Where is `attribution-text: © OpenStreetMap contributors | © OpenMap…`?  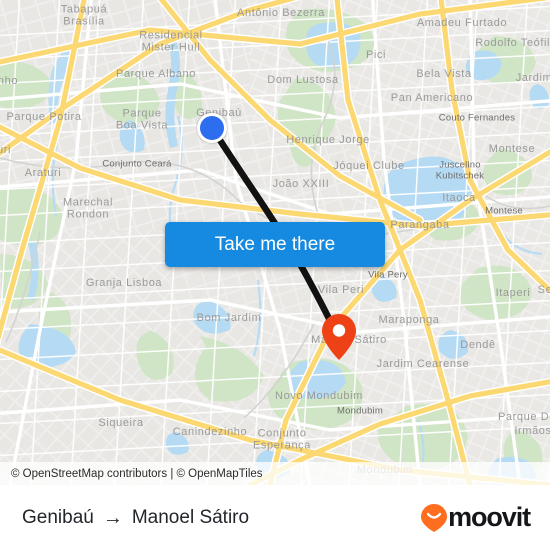
attribution-text: © OpenStreetMap contributors | © OpenMap… is located at coordinates (137, 473).